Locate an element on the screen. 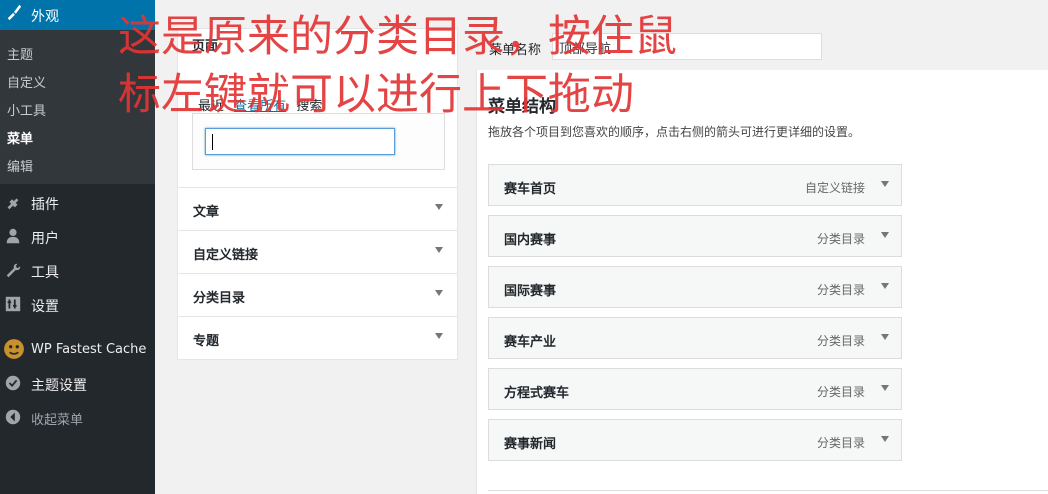  menu-item-title: 国内赛事 is located at coordinates (530, 240).